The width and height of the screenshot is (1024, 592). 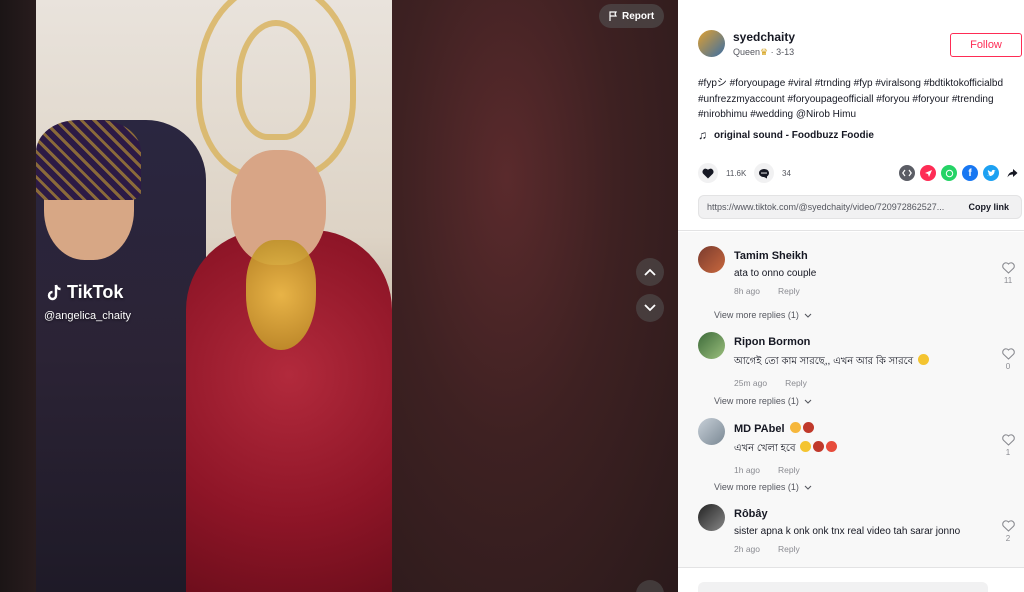 I want to click on commenter-name: Tamim Sheikh, so click(x=864, y=256).